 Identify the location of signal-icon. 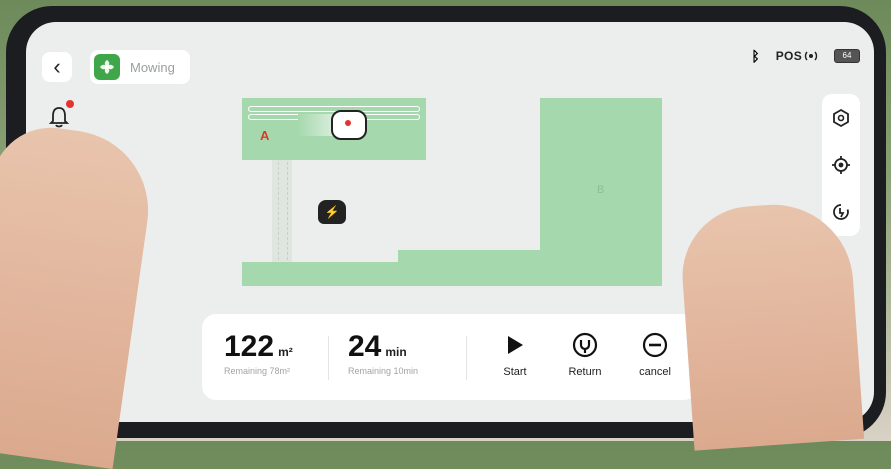
(811, 56).